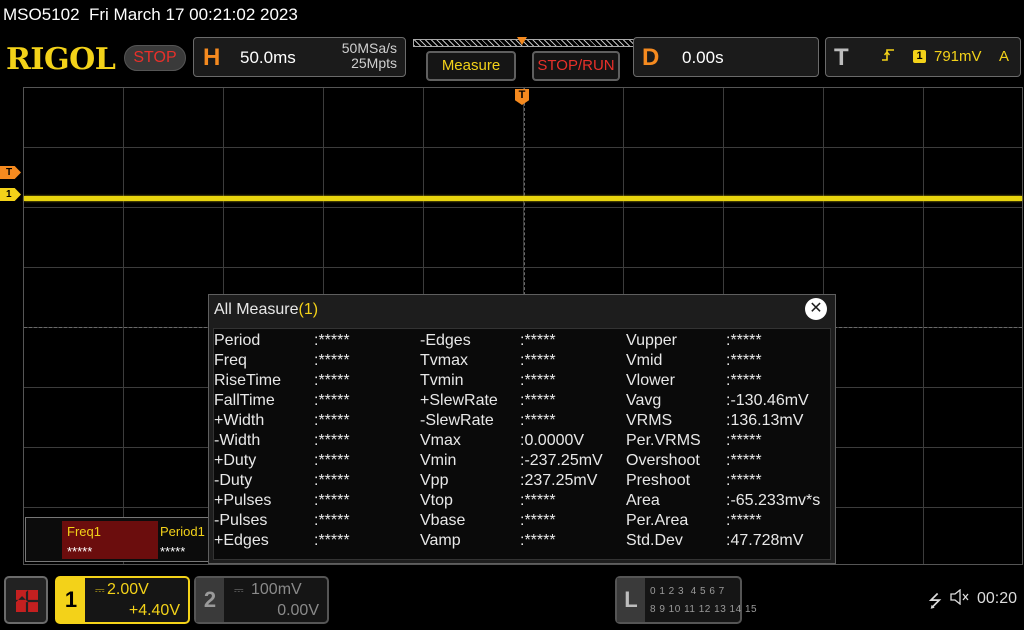  Describe the element at coordinates (276, 589) in the screenshot. I see `channel2-scale: 100mV` at that location.